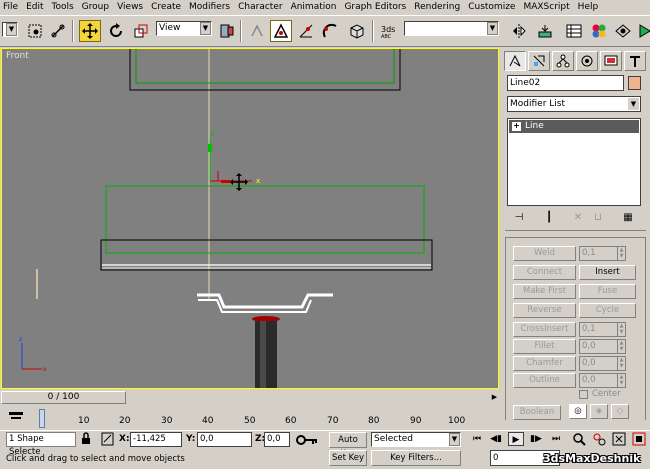 The image size is (650, 469). I want to click on expand-icon: +, so click(516, 126).